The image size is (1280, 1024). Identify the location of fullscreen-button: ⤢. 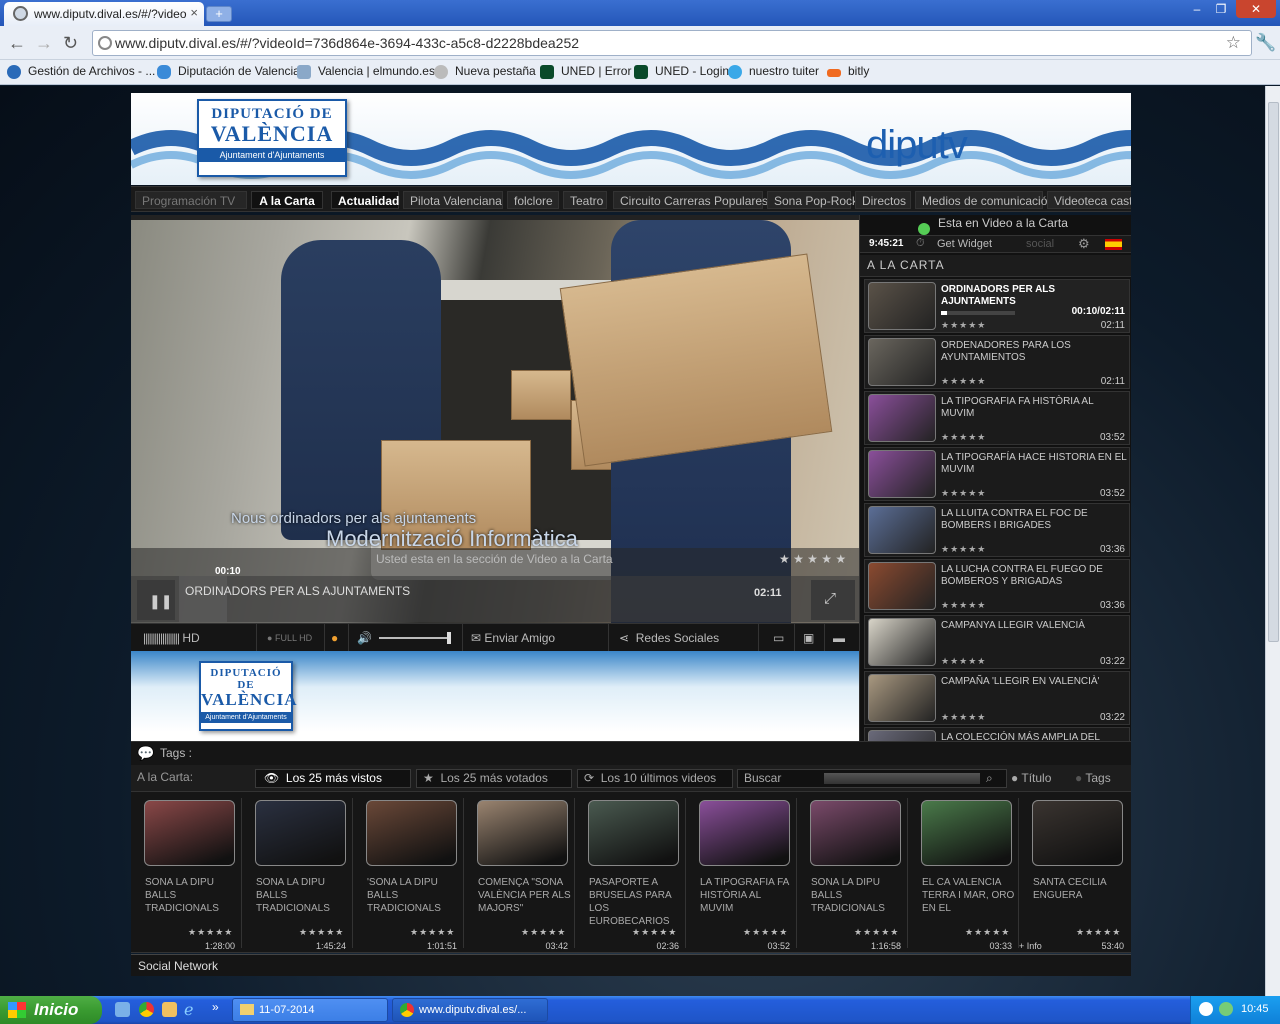
(833, 600).